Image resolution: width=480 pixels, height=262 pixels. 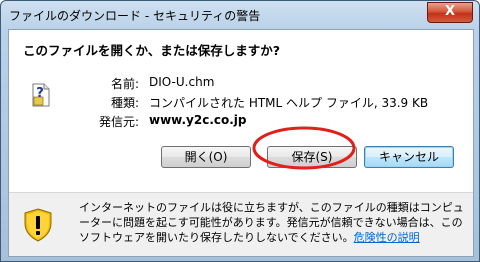 I want to click on file-name-label: 名前:, so click(x=124, y=84).